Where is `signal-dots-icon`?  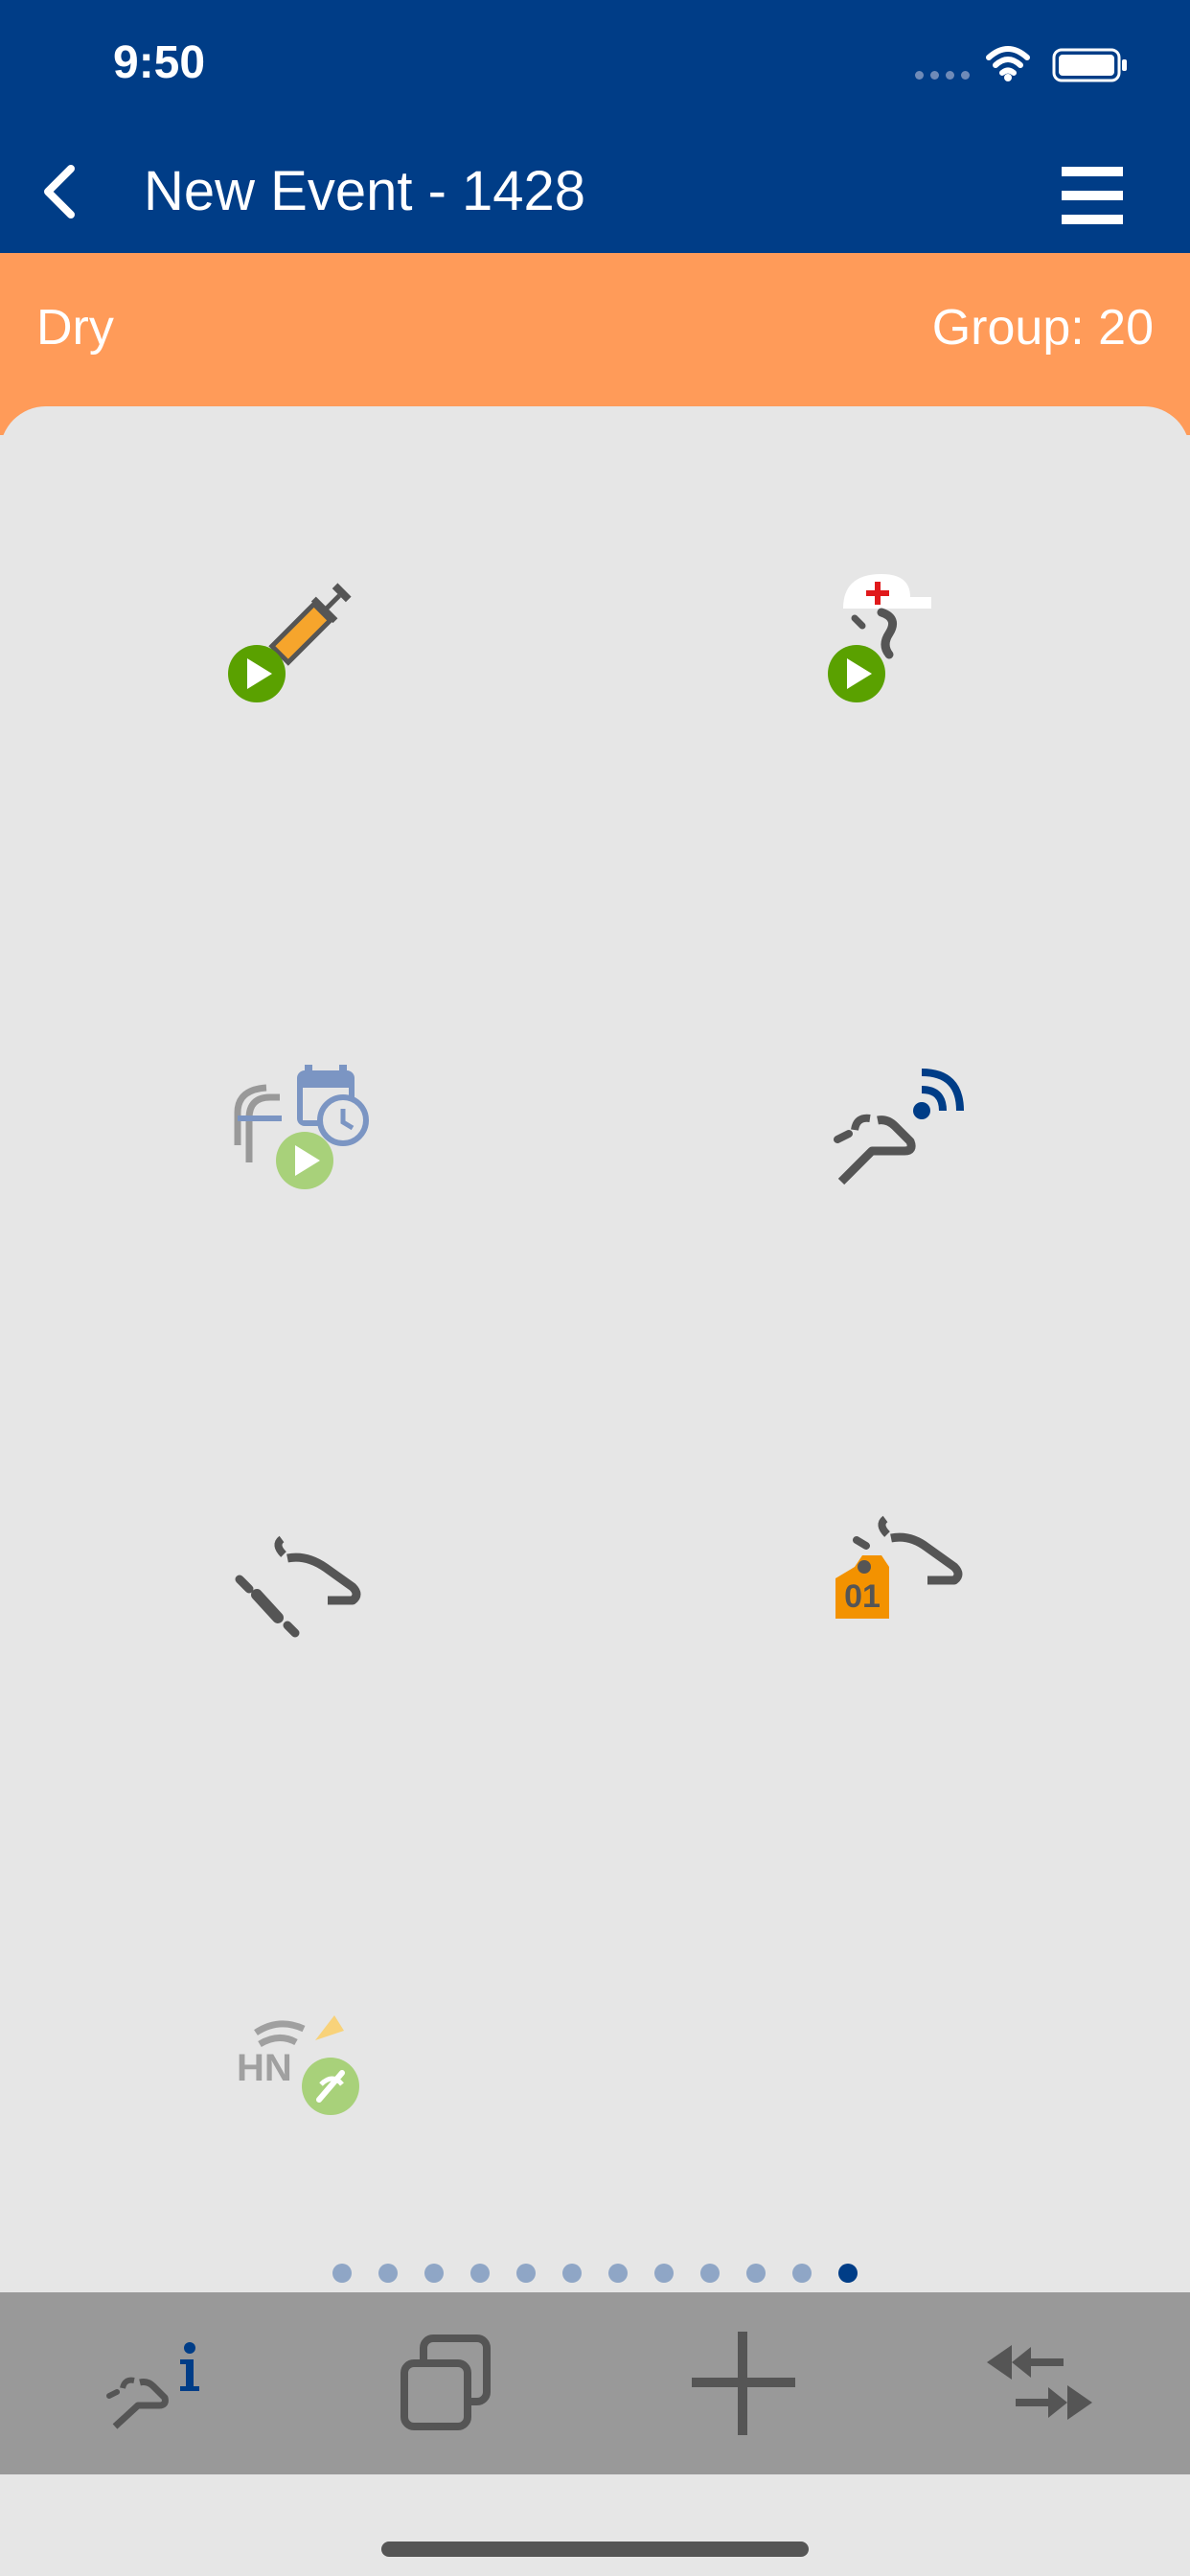
signal-dots-icon is located at coordinates (943, 75).